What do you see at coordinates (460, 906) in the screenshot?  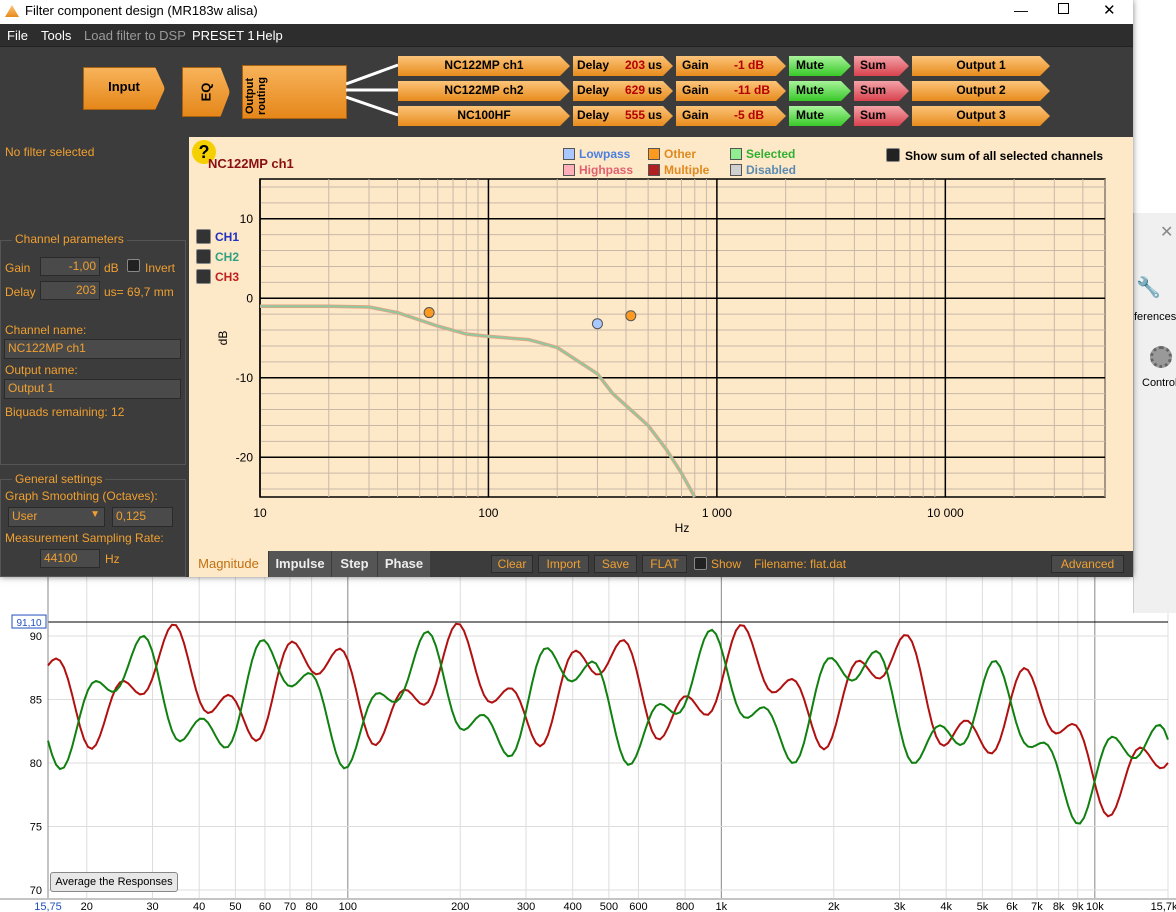 I see `bg-x-tick: 200` at bounding box center [460, 906].